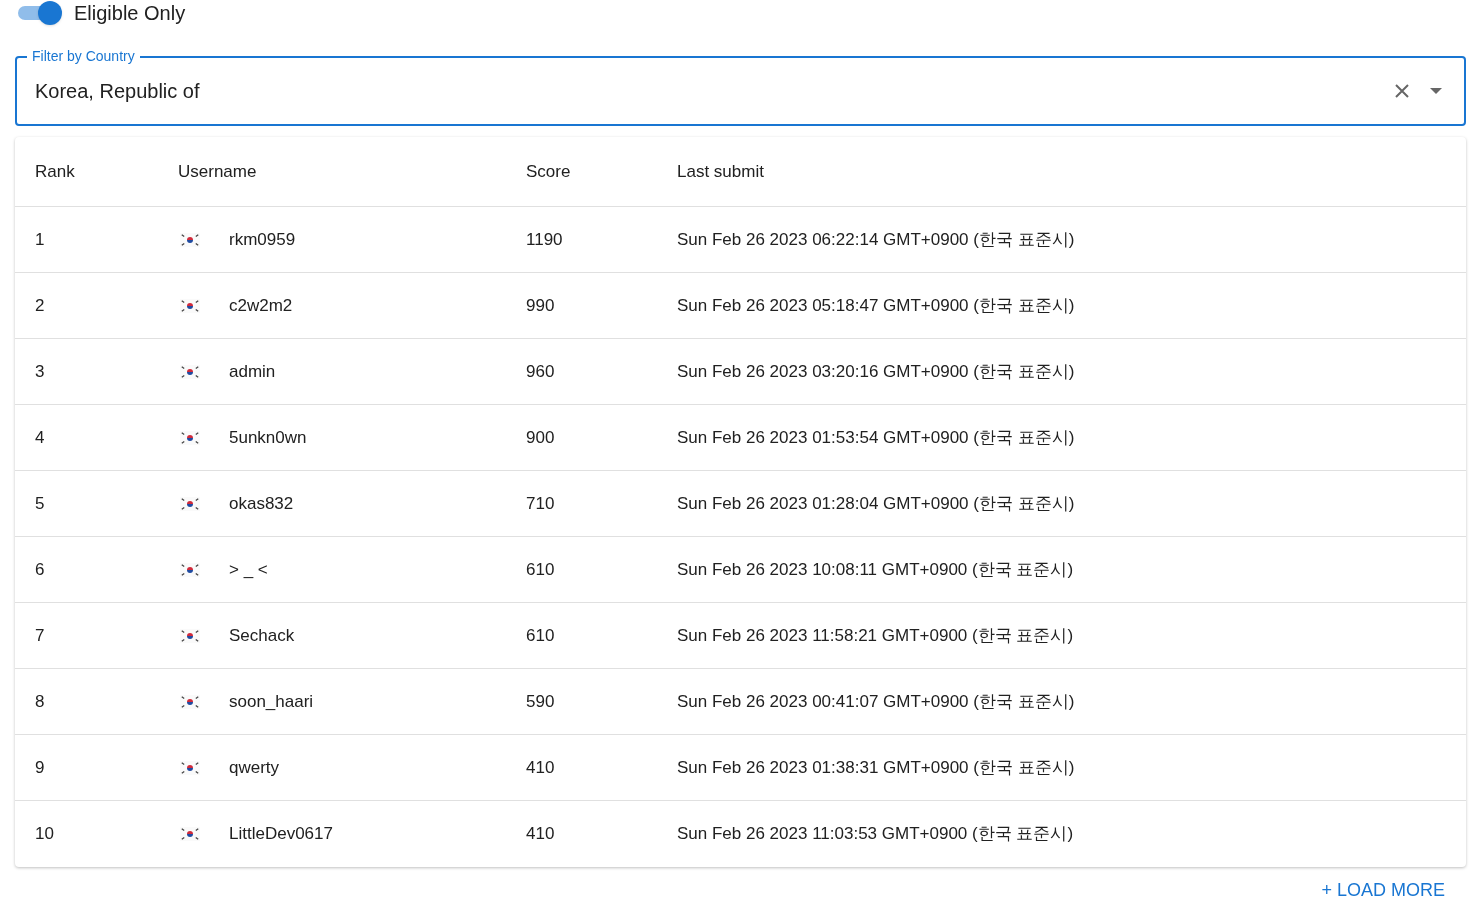  What do you see at coordinates (876, 701) in the screenshot?
I see `last-submit-cell-text: Sun Feb 26 2023 00:41:07 GMT+0900 (한국 표준시)` at bounding box center [876, 701].